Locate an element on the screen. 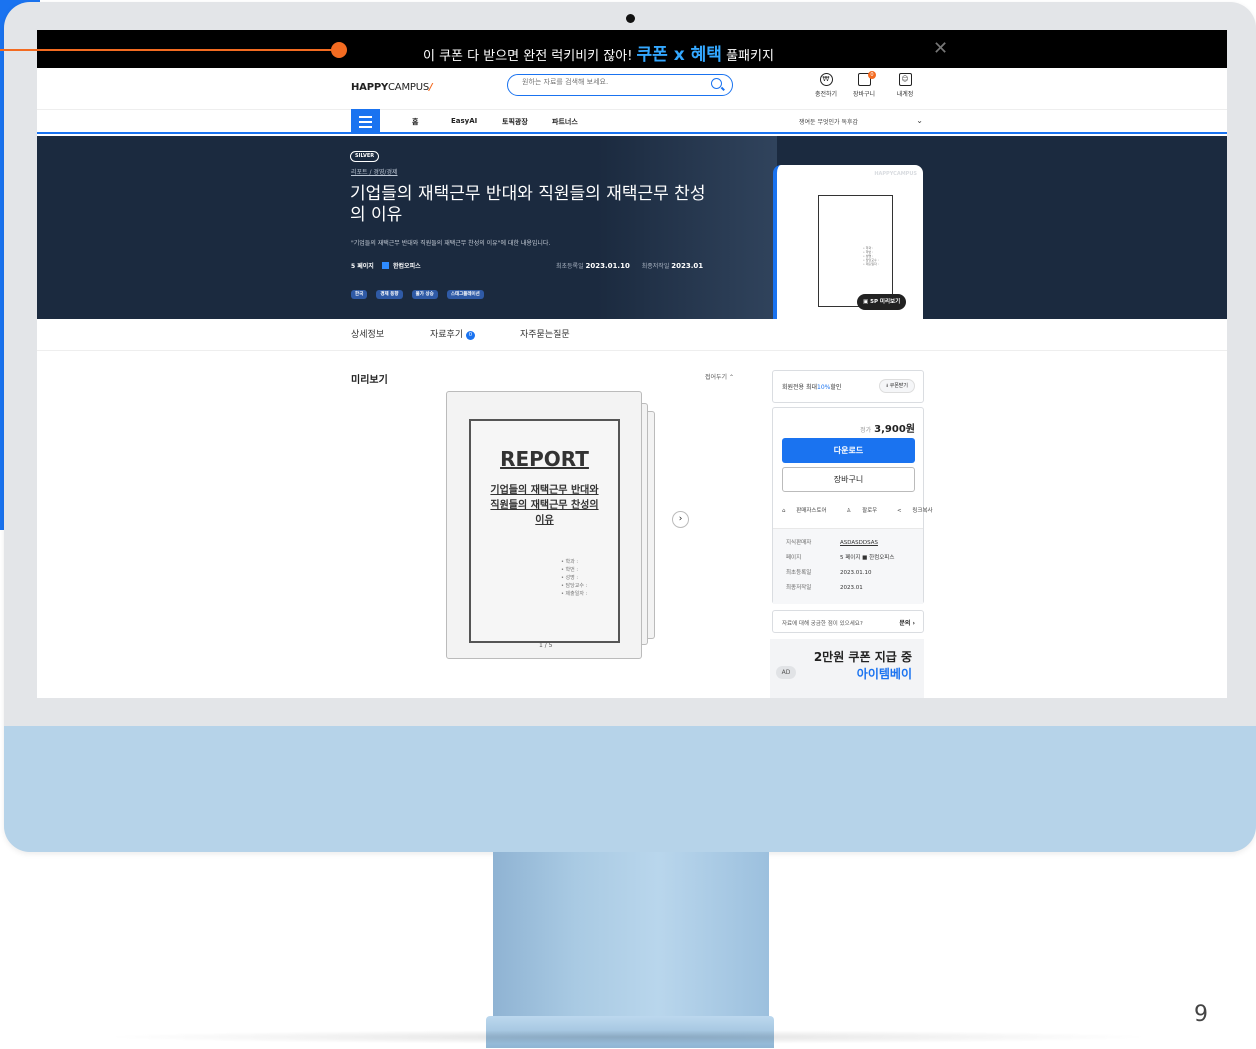 This screenshot has width=1256, height=1049. thumb-brand: HAPPYCAMPUS is located at coordinates (895, 174).